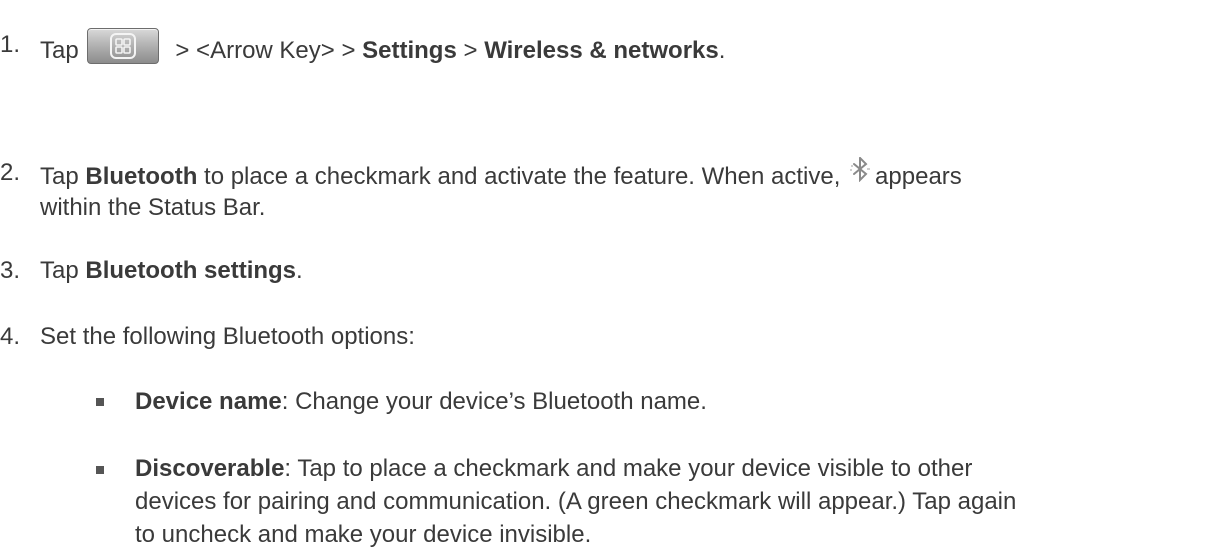 The image size is (1207, 552). I want to click on step-text: within the Status Bar., so click(153, 207).